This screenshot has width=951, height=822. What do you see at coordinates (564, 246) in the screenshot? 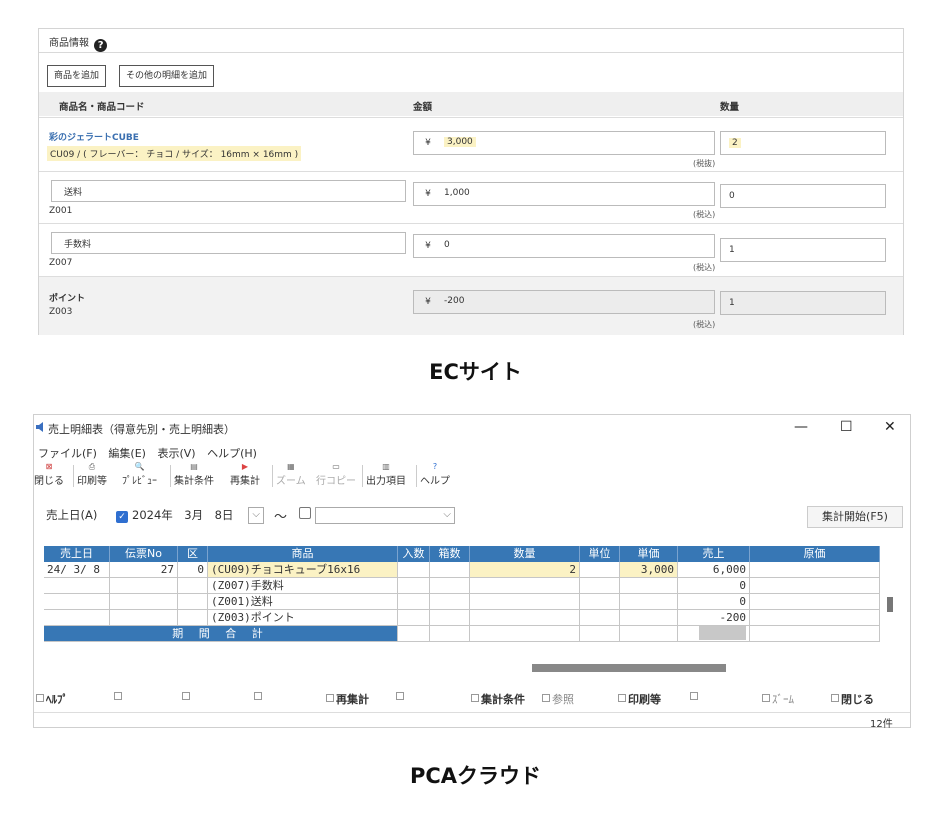
I see `amount-field: ¥ 0` at bounding box center [564, 246].